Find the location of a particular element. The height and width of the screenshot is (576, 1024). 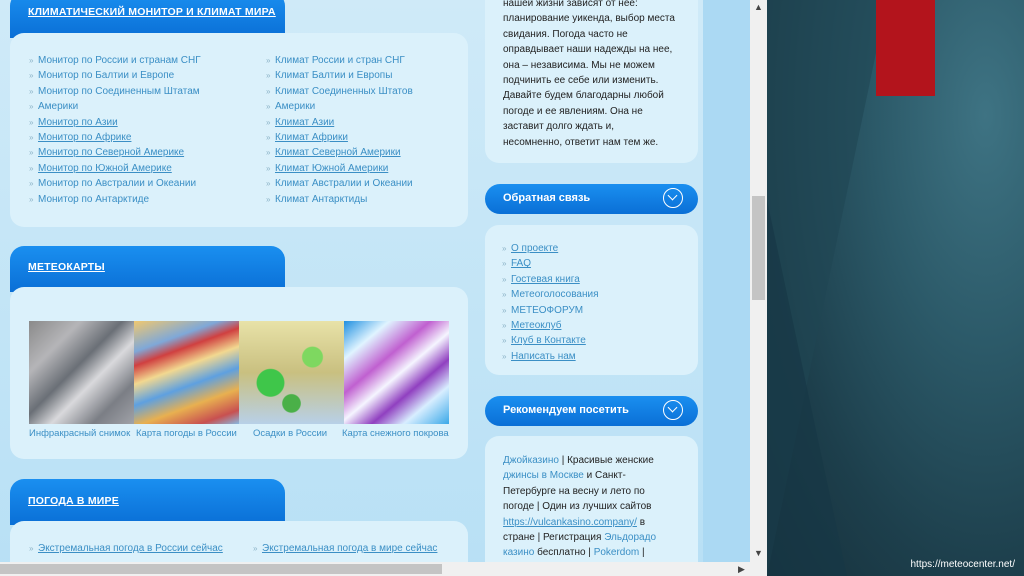

list-item: Климат Антарктиды is located at coordinates (366, 200).